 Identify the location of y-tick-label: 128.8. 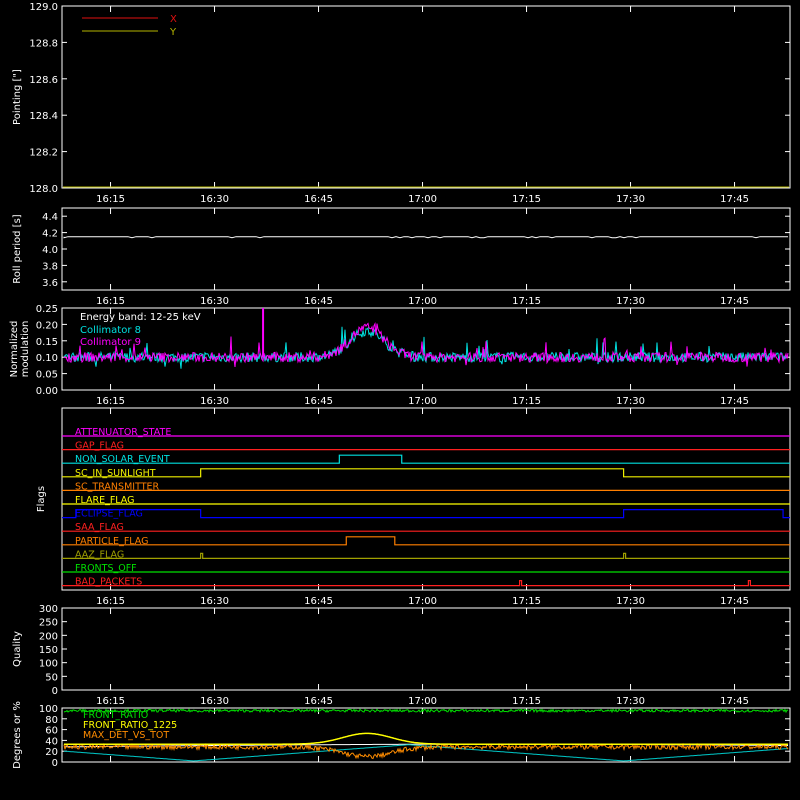
(43, 43).